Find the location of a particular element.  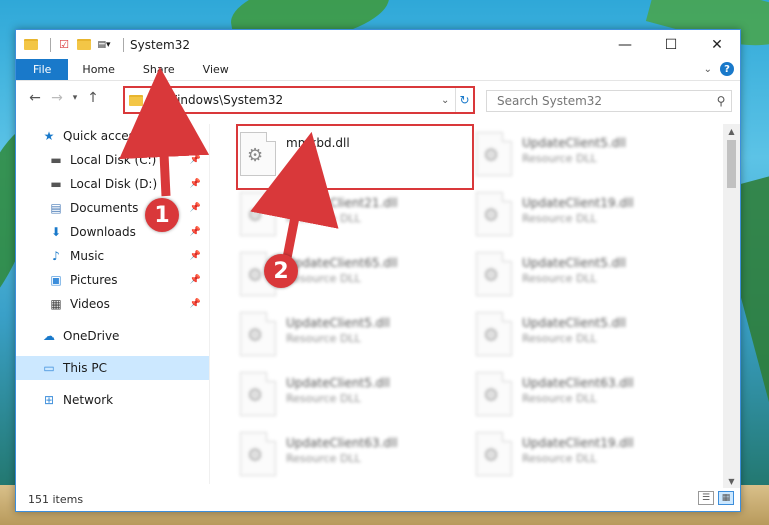

address-bar: C:\Windows\System32 ⌄ ↻ is located at coordinates (299, 100).